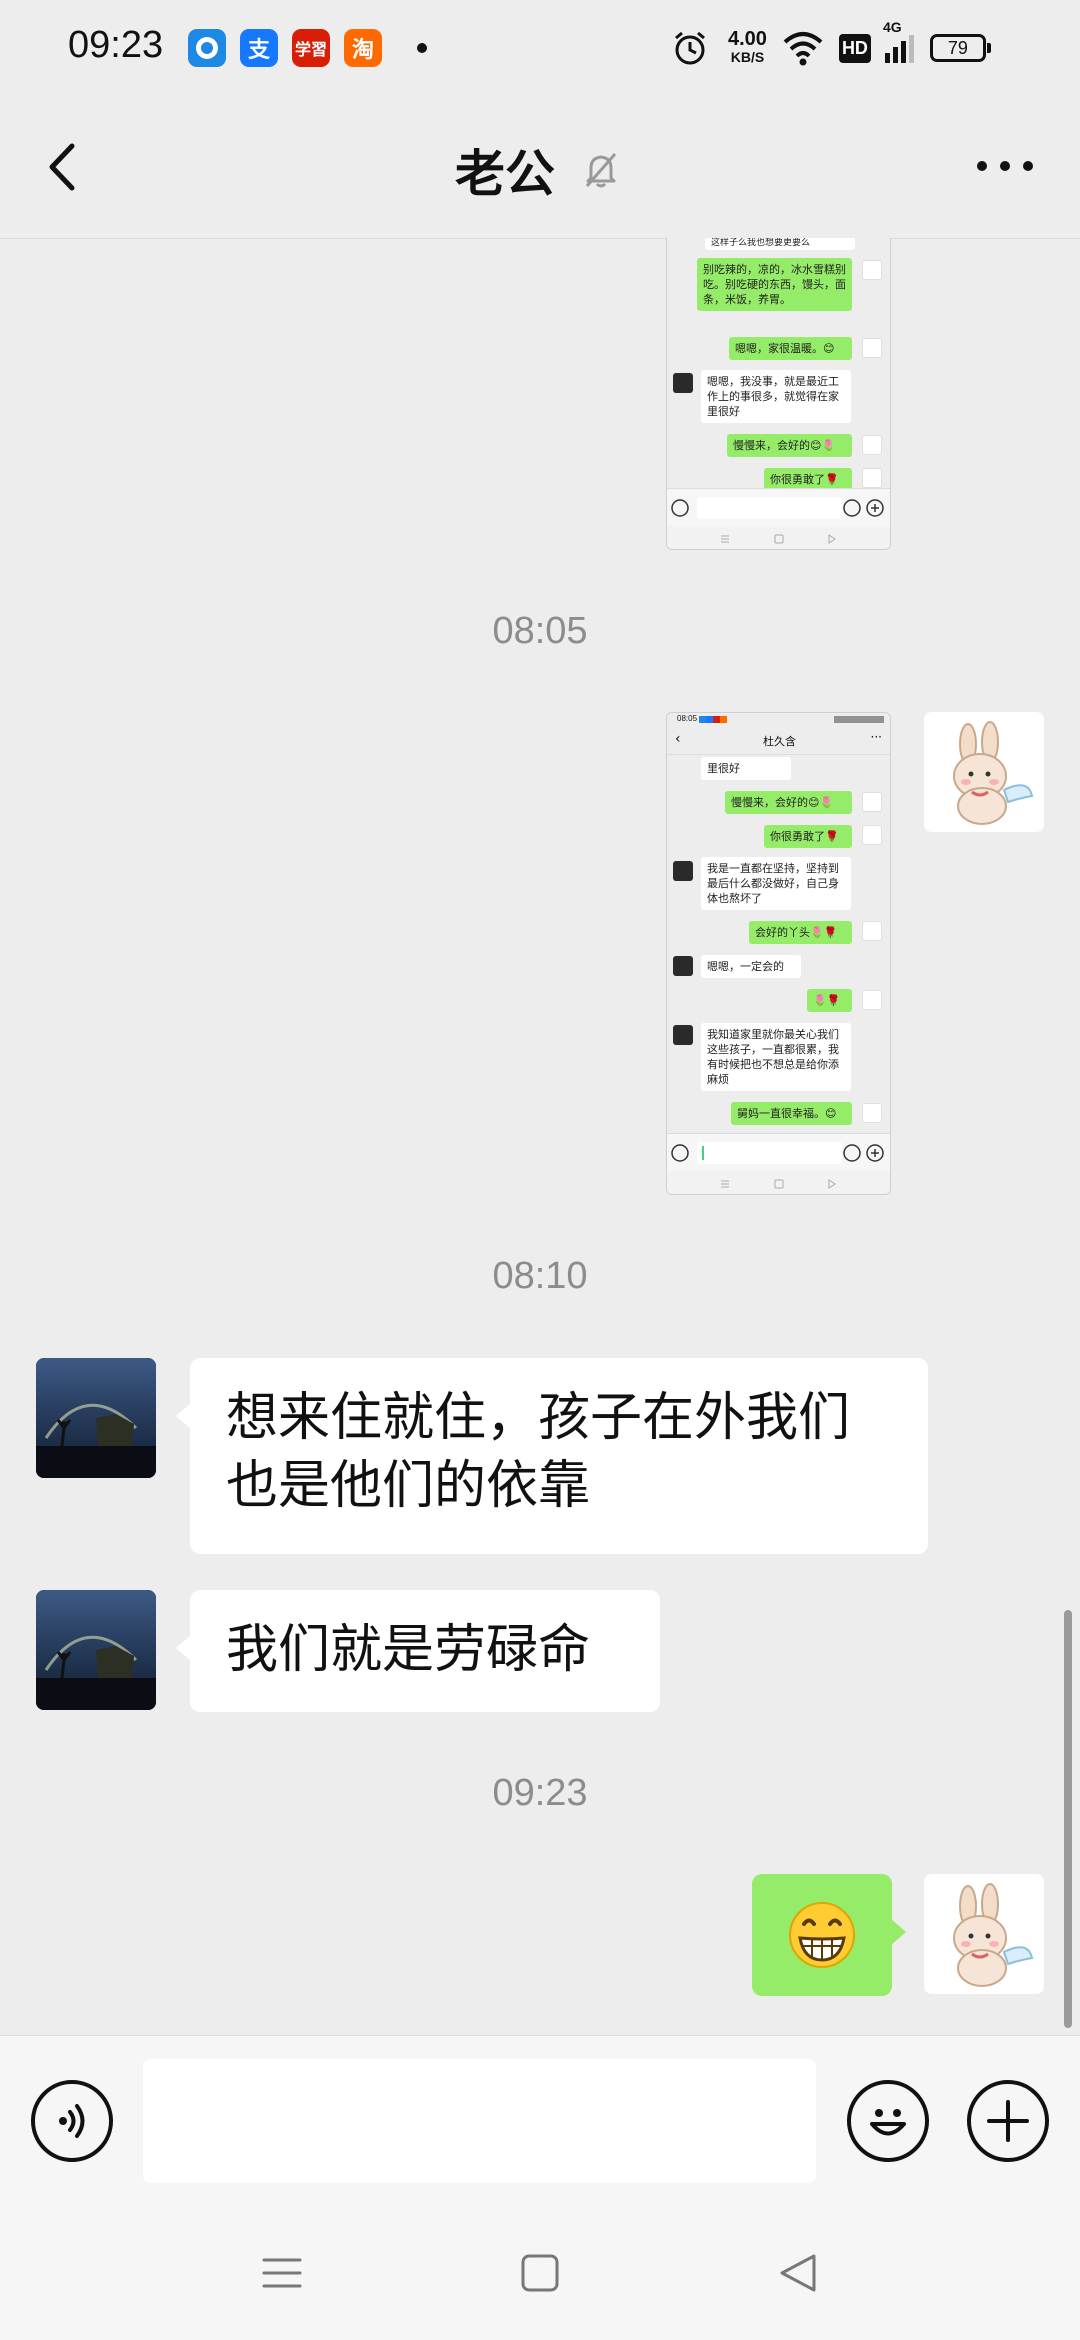  What do you see at coordinates (687, 718) in the screenshot?
I see `mini-status-time: 08:05` at bounding box center [687, 718].